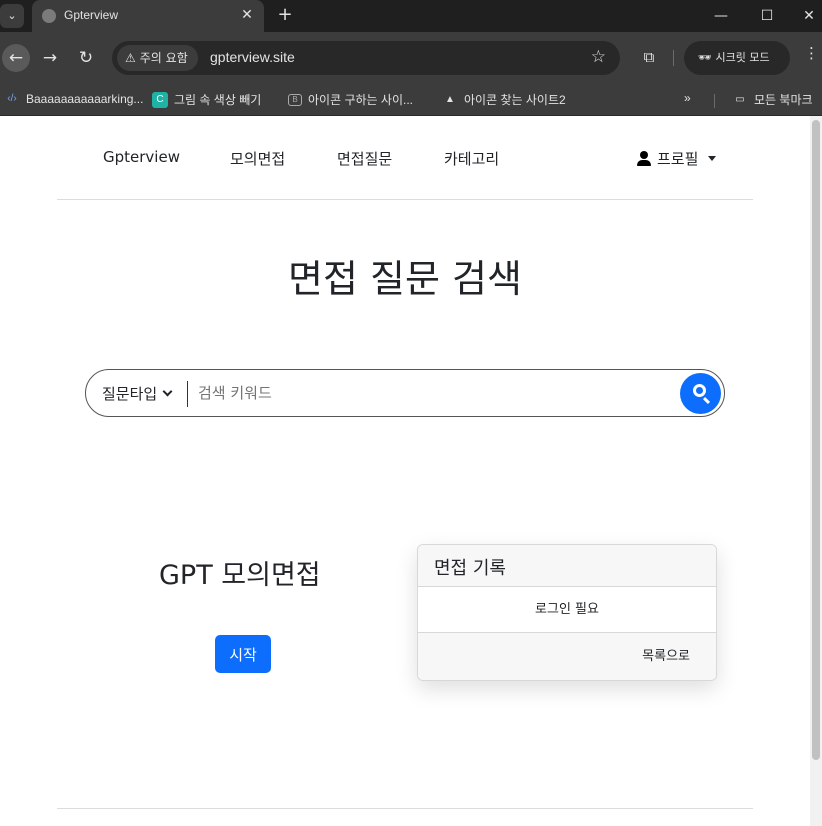  I want to click on page-title: 면접 질문 검색, so click(405, 279).